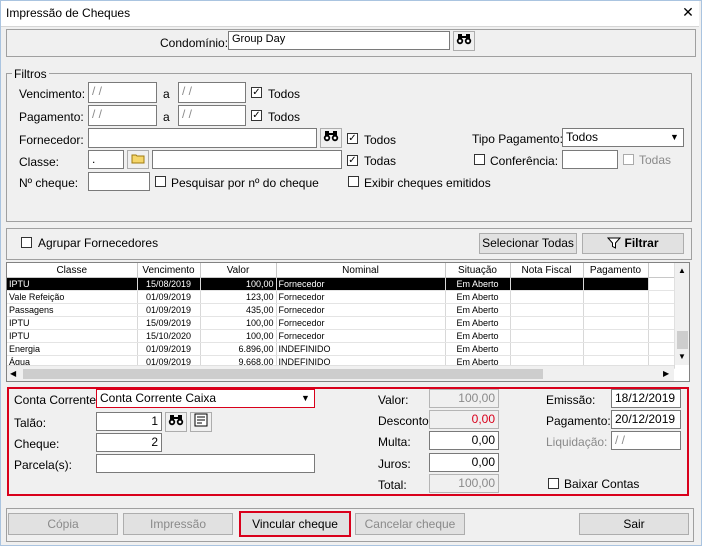 The image size is (702, 546). I want to click on folder-icon, so click(138, 159).